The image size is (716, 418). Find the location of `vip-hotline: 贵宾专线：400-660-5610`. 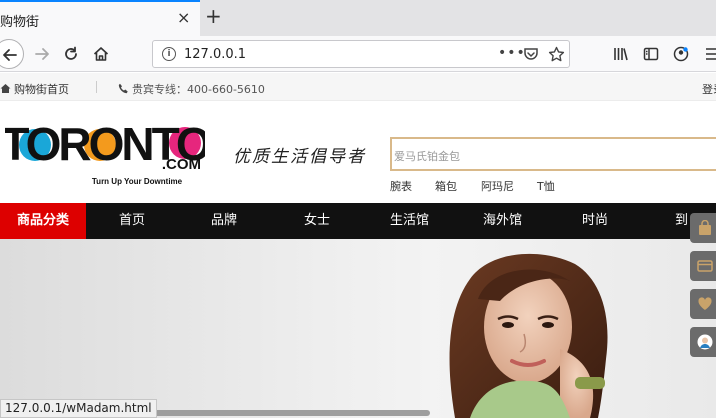

vip-hotline: 贵宾专线：400-660-5610 is located at coordinates (191, 89).